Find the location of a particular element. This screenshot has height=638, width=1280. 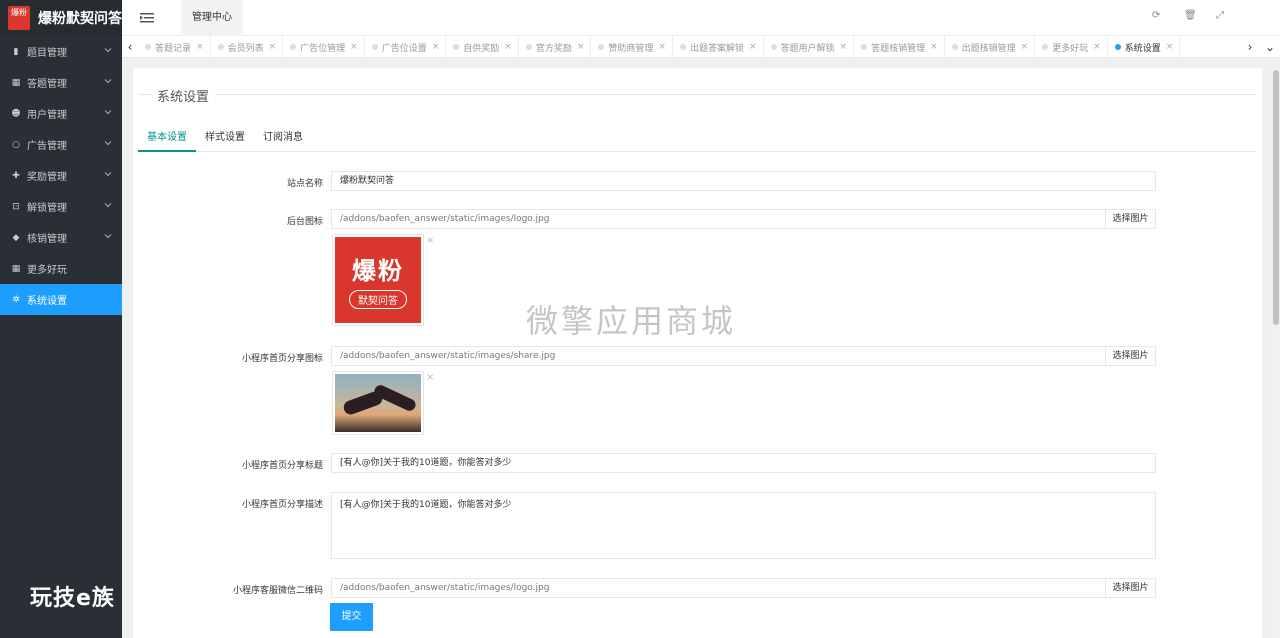

admin-icon-preview: 爆粉 默契问答 is located at coordinates (378, 280).